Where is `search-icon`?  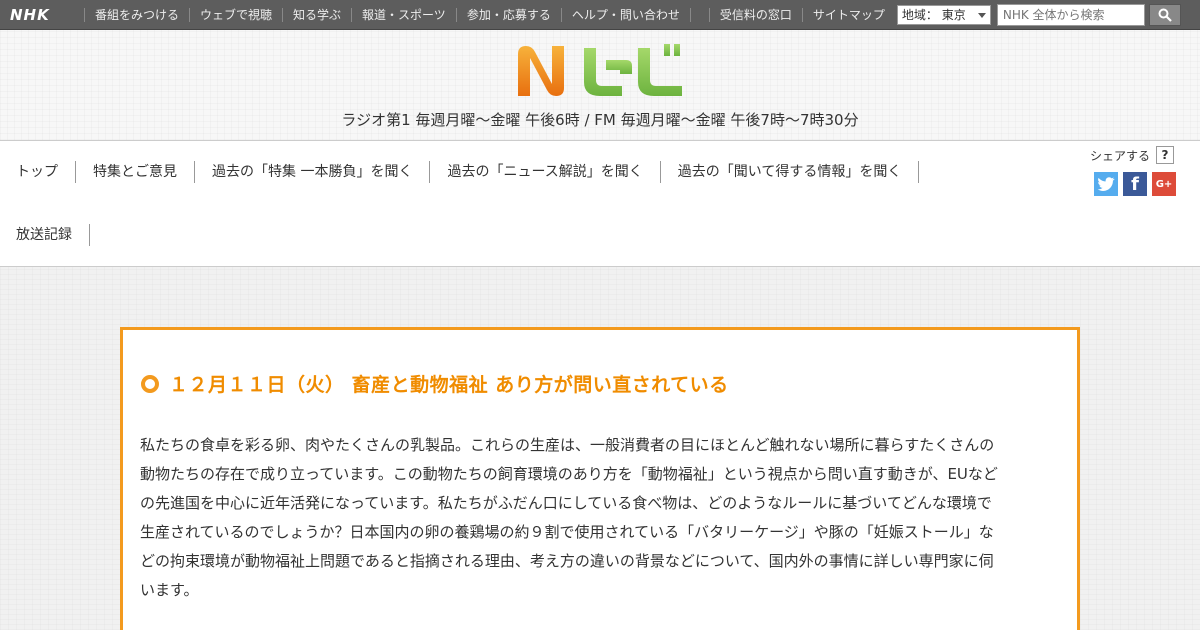 search-icon is located at coordinates (1165, 15).